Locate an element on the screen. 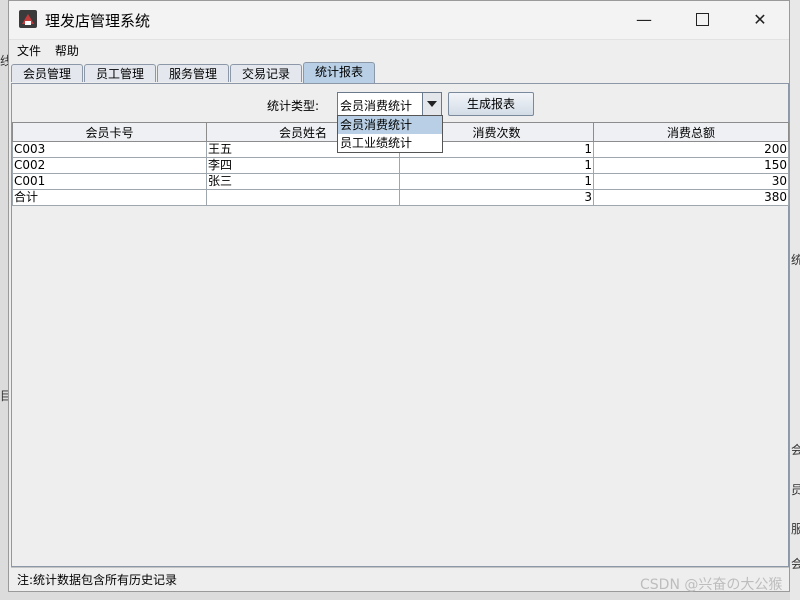 The height and width of the screenshot is (600, 800). background-text: 统 is located at coordinates (795, 260).